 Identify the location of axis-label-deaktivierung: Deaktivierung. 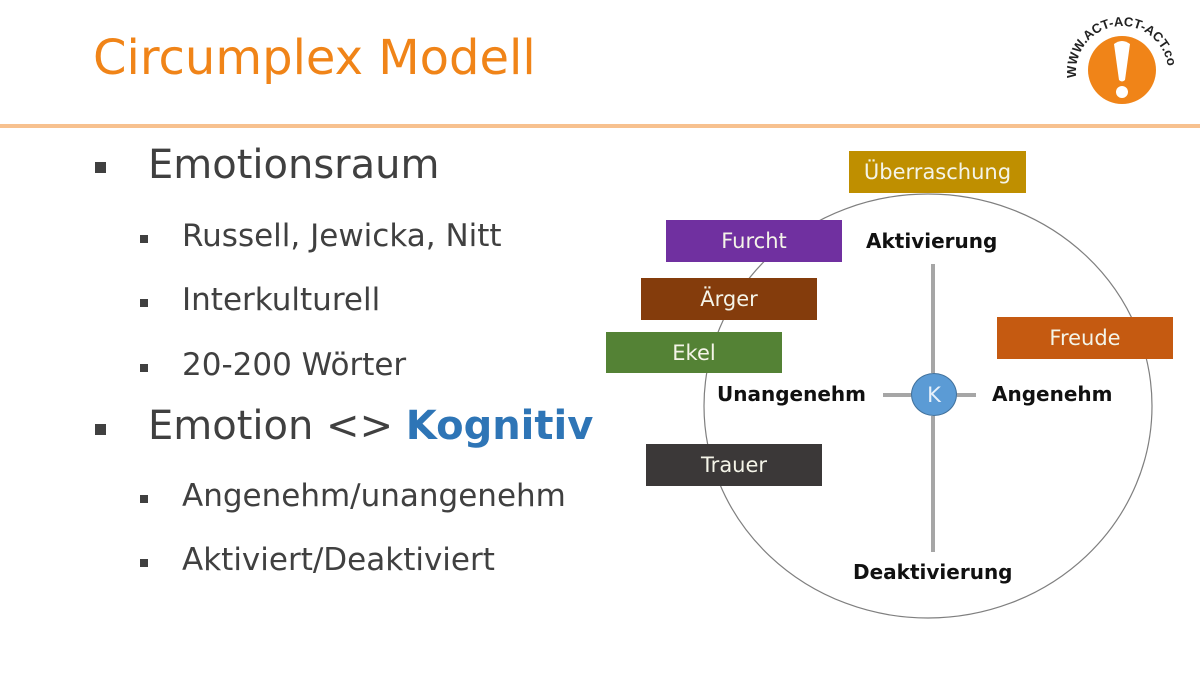
(933, 572).